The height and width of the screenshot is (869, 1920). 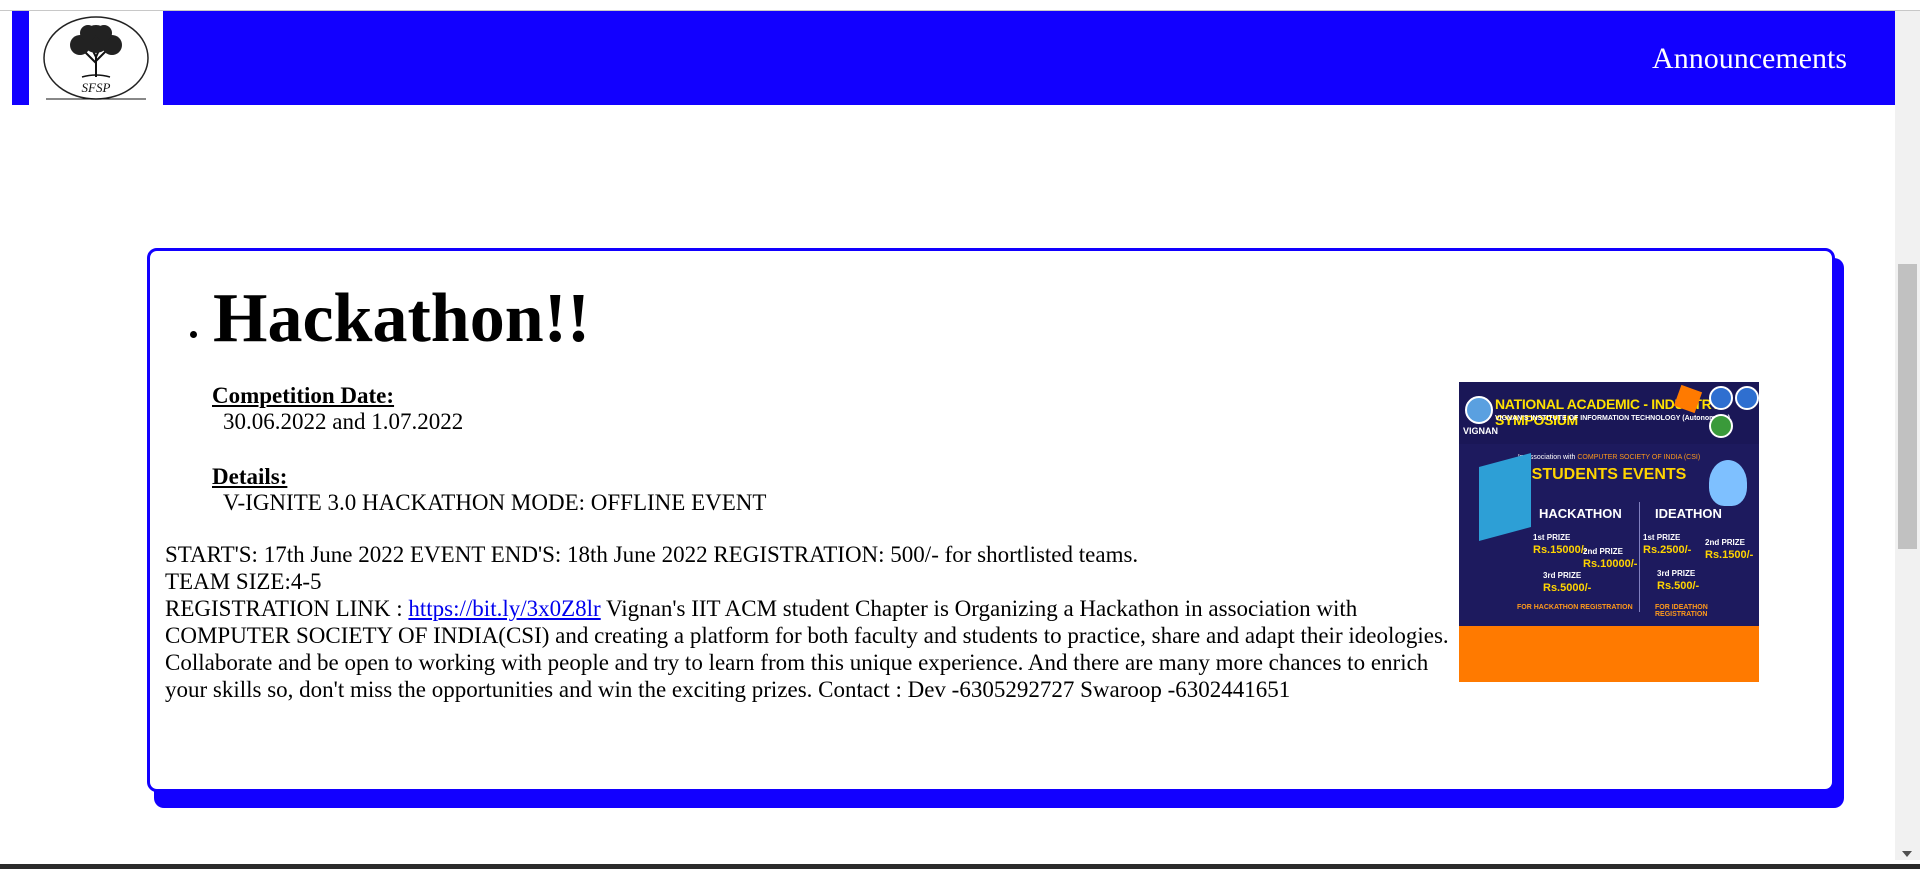 What do you see at coordinates (1567, 582) in the screenshot?
I see `poster-prize: 3rd PRIZE Rs.5000/-` at bounding box center [1567, 582].